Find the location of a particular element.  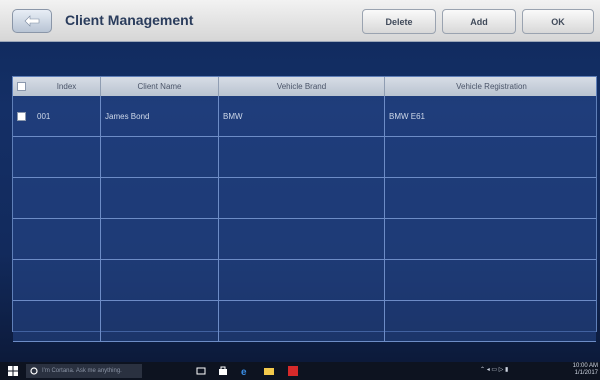

search-placeholder: I'm Cortana. Ask me anything. is located at coordinates (82, 371).